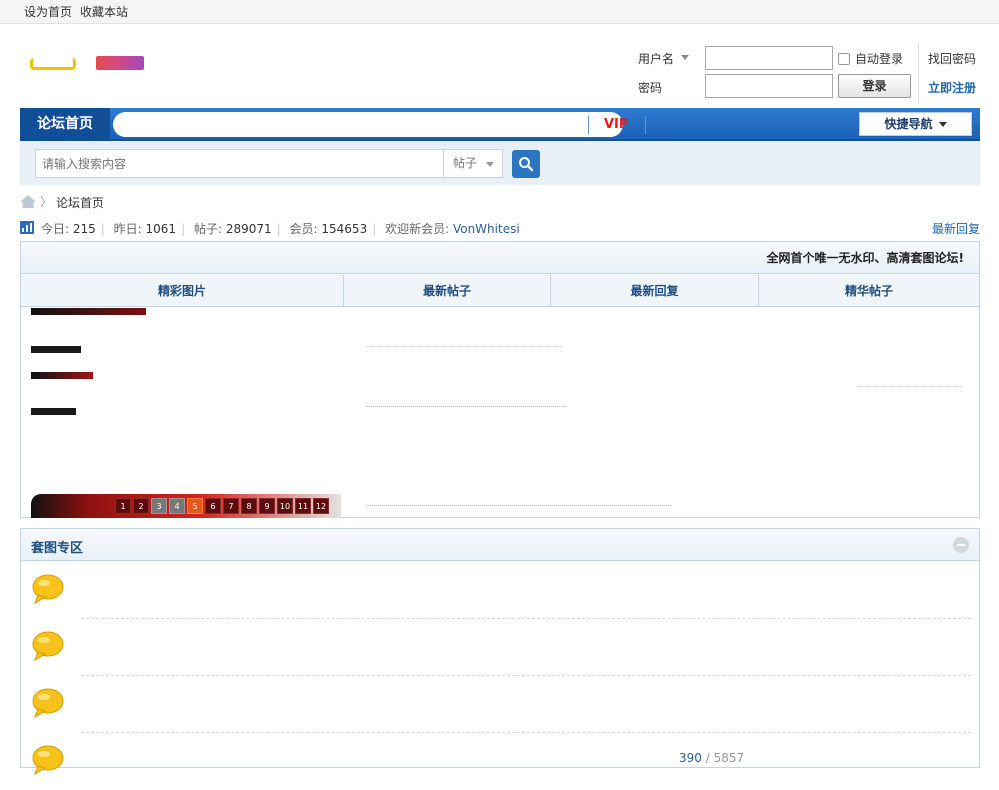  Describe the element at coordinates (53, 64) in the screenshot. I see `logo-mark` at that location.